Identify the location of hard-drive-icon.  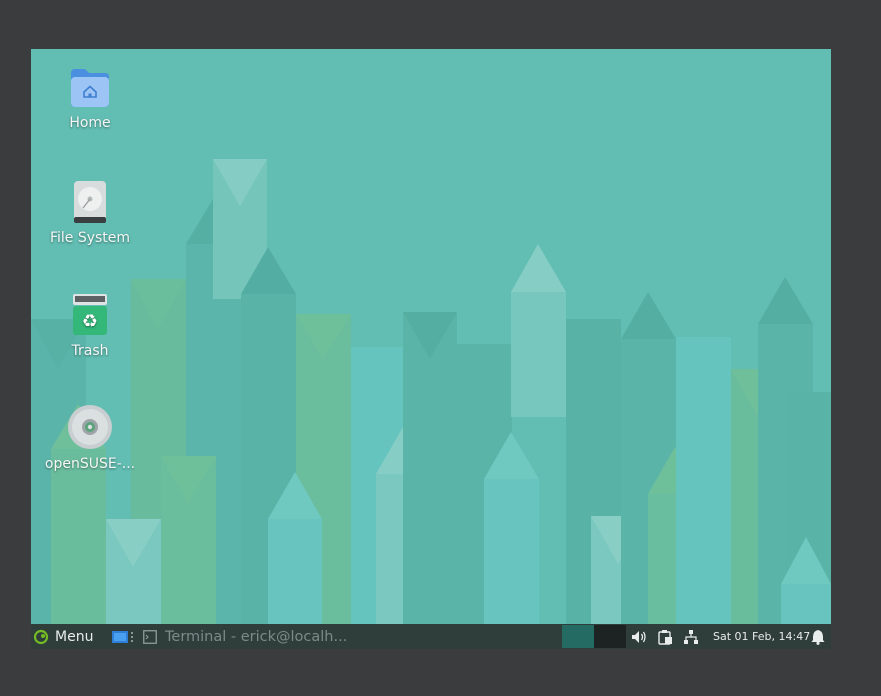
(90, 202).